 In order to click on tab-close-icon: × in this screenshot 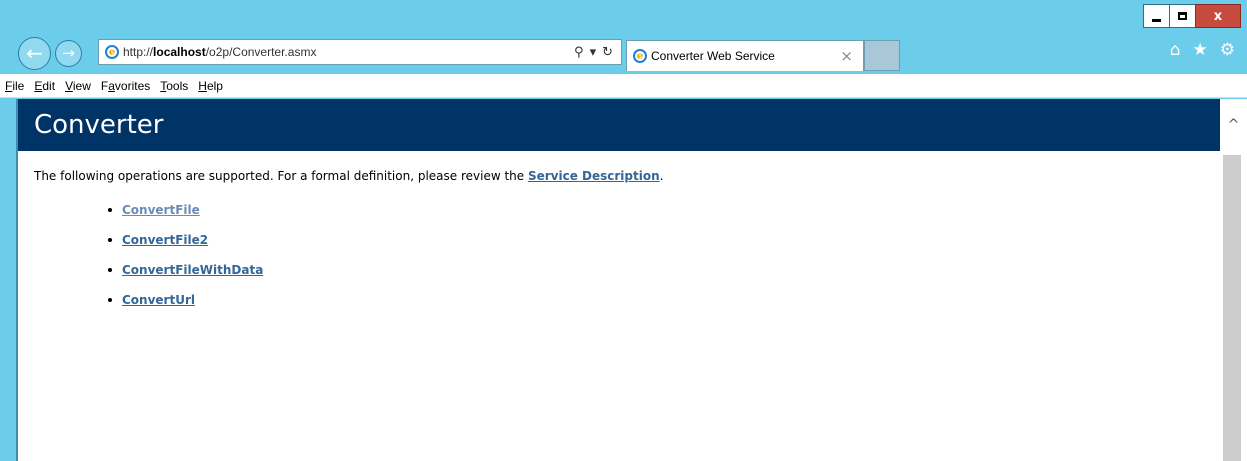, I will do `click(846, 56)`.